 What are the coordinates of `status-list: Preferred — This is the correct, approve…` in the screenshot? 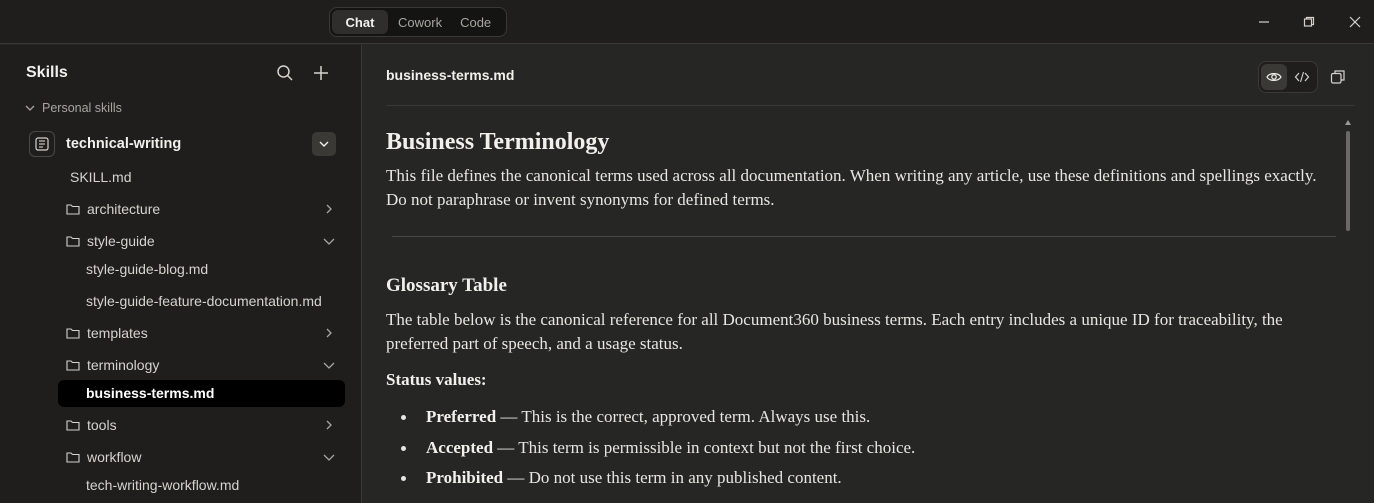 It's located at (650, 451).